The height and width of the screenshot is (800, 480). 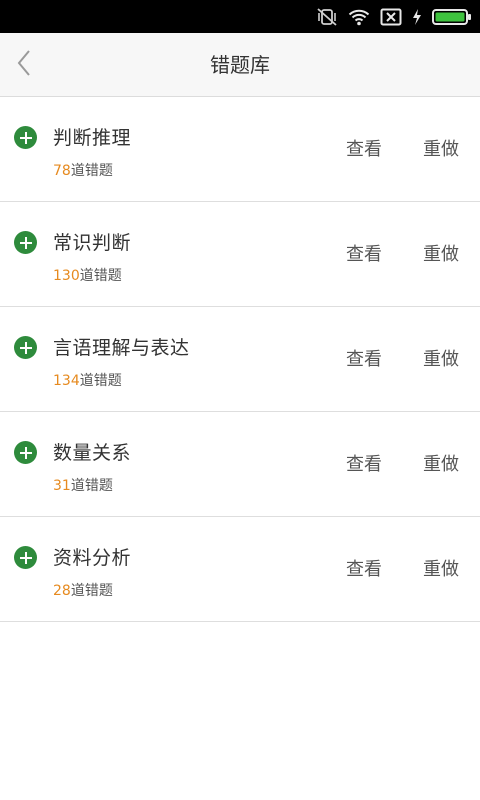 I want to click on error-count-number: 134, so click(x=66, y=381).